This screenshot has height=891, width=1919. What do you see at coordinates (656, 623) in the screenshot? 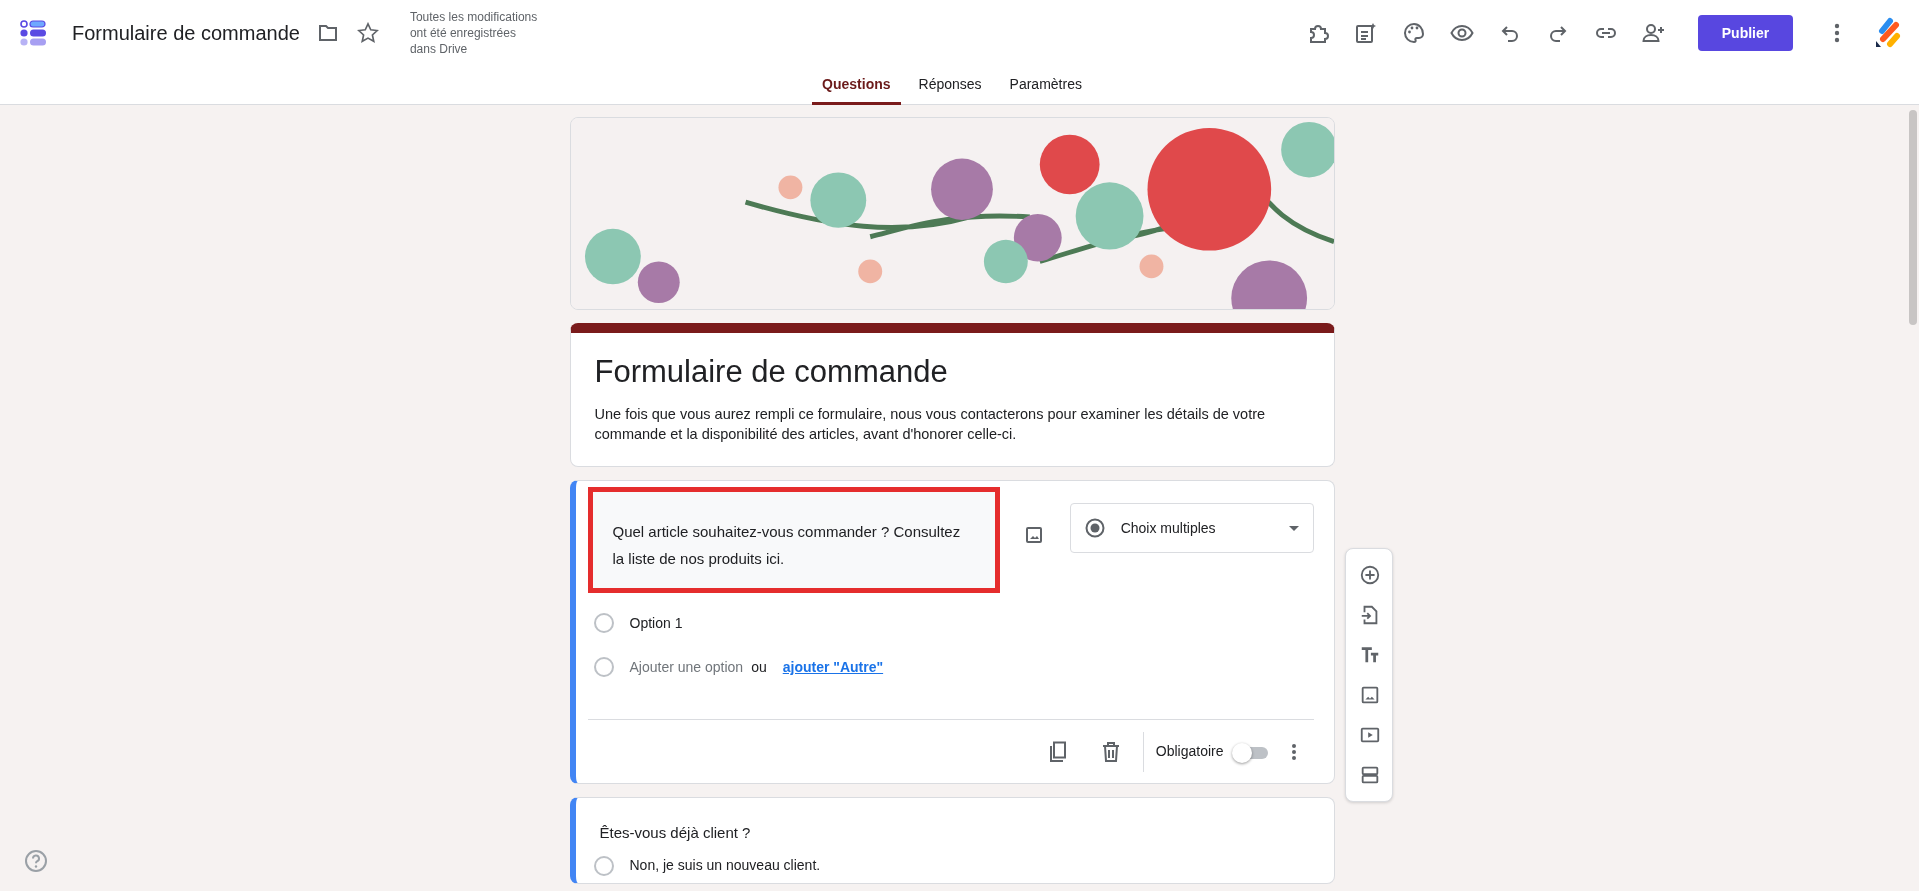
I see `option-label: Option 1` at bounding box center [656, 623].